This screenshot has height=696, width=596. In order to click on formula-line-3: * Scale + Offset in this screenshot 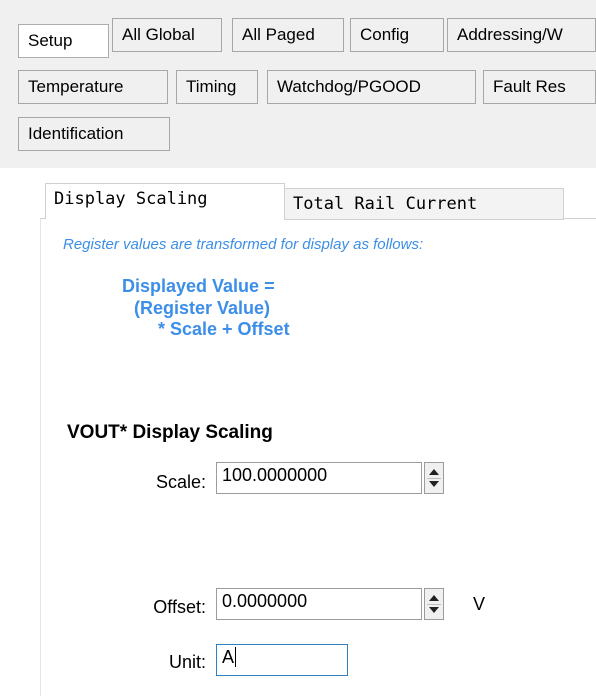, I will do `click(224, 329)`.